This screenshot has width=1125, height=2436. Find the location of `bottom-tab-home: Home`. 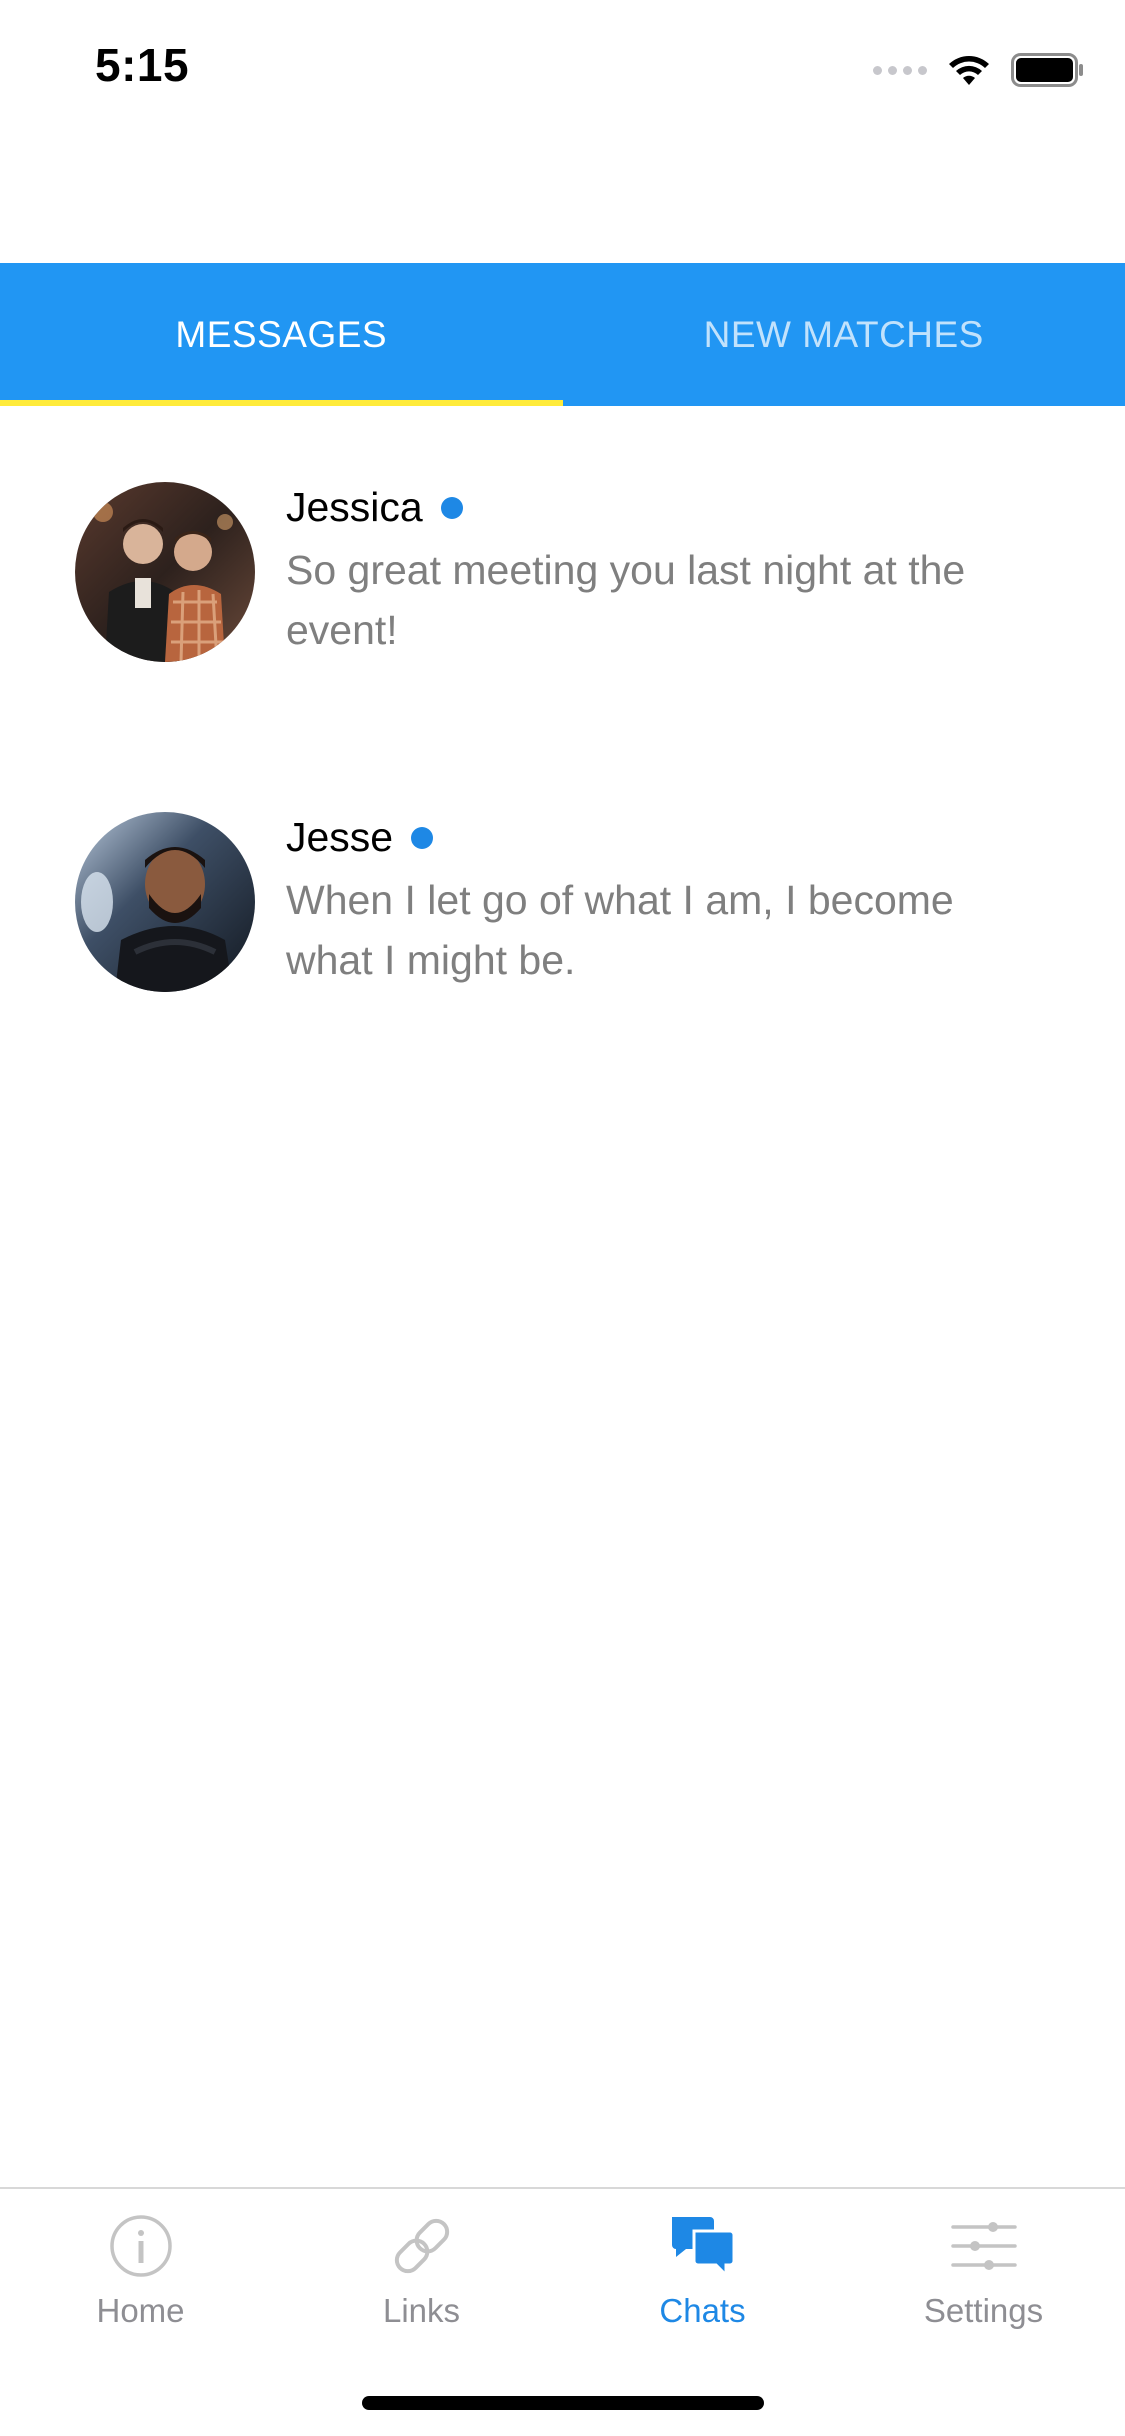

bottom-tab-home: Home is located at coordinates (140, 2264).